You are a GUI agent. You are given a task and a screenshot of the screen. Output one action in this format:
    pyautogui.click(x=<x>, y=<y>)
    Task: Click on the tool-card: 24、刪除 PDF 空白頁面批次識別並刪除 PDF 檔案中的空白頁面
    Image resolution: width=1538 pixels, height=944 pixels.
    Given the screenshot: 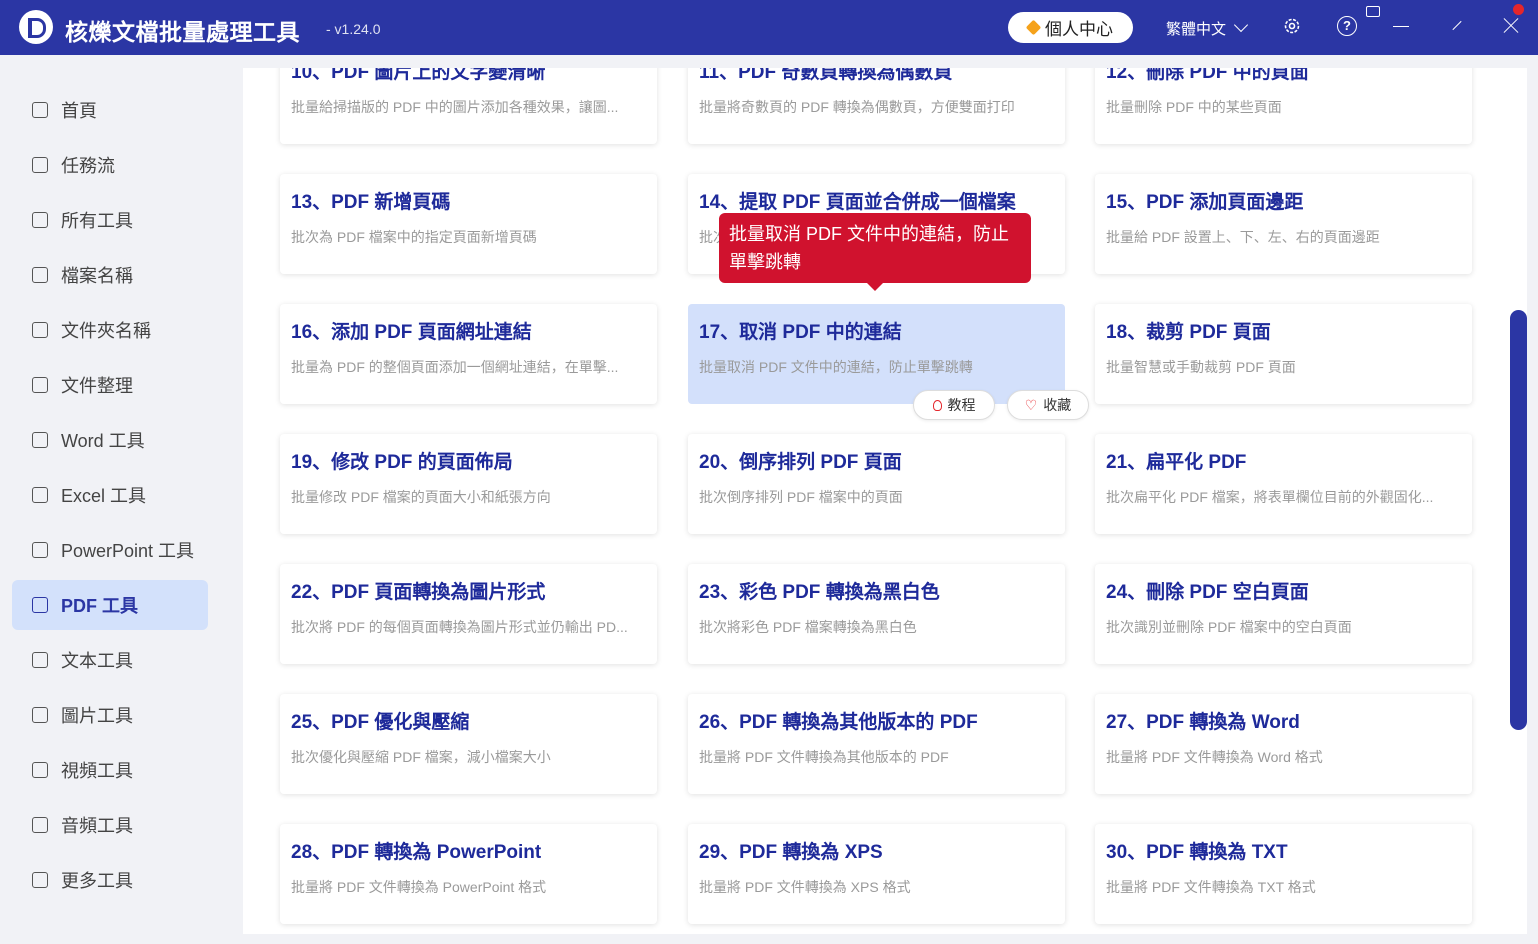 What is the action you would take?
    pyautogui.click(x=1283, y=614)
    